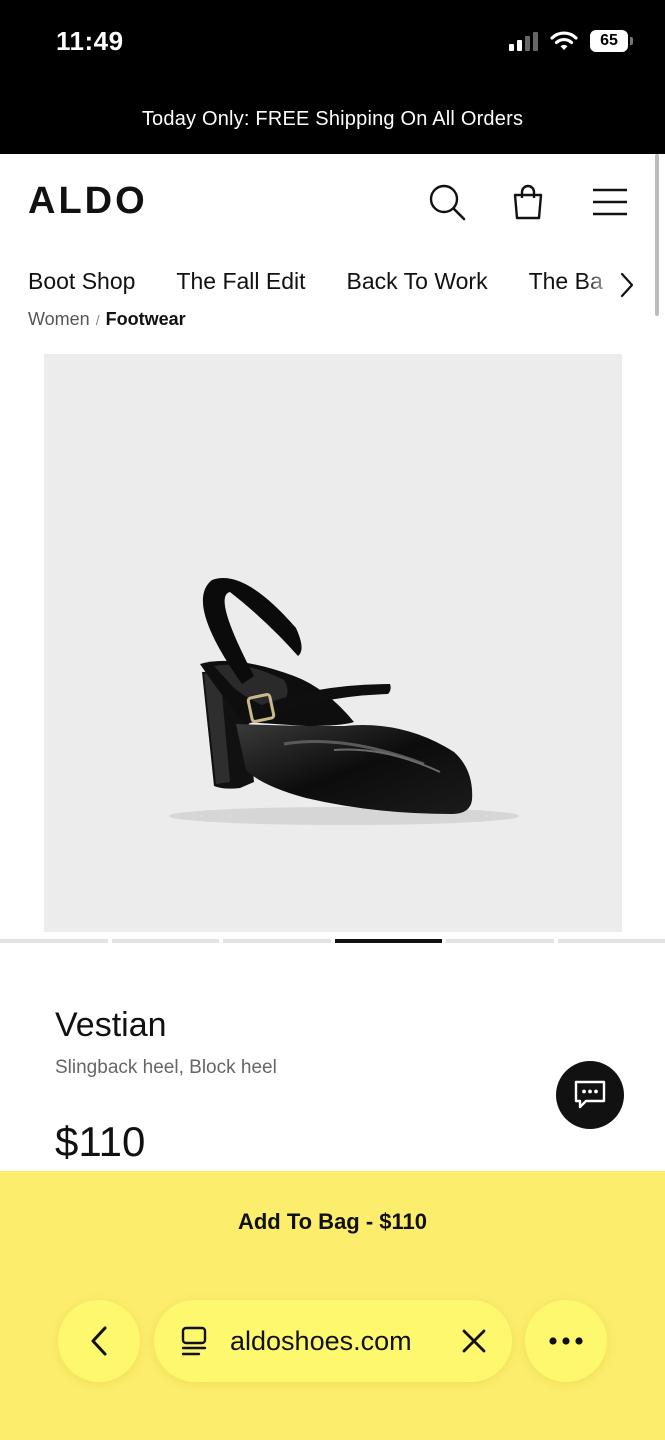  Describe the element at coordinates (417, 281) in the screenshot. I see `nav-item-back-to-work: Back To Work` at that location.